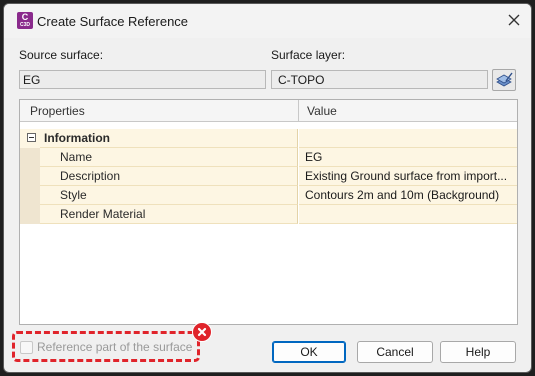  I want to click on error-icon, so click(202, 332).